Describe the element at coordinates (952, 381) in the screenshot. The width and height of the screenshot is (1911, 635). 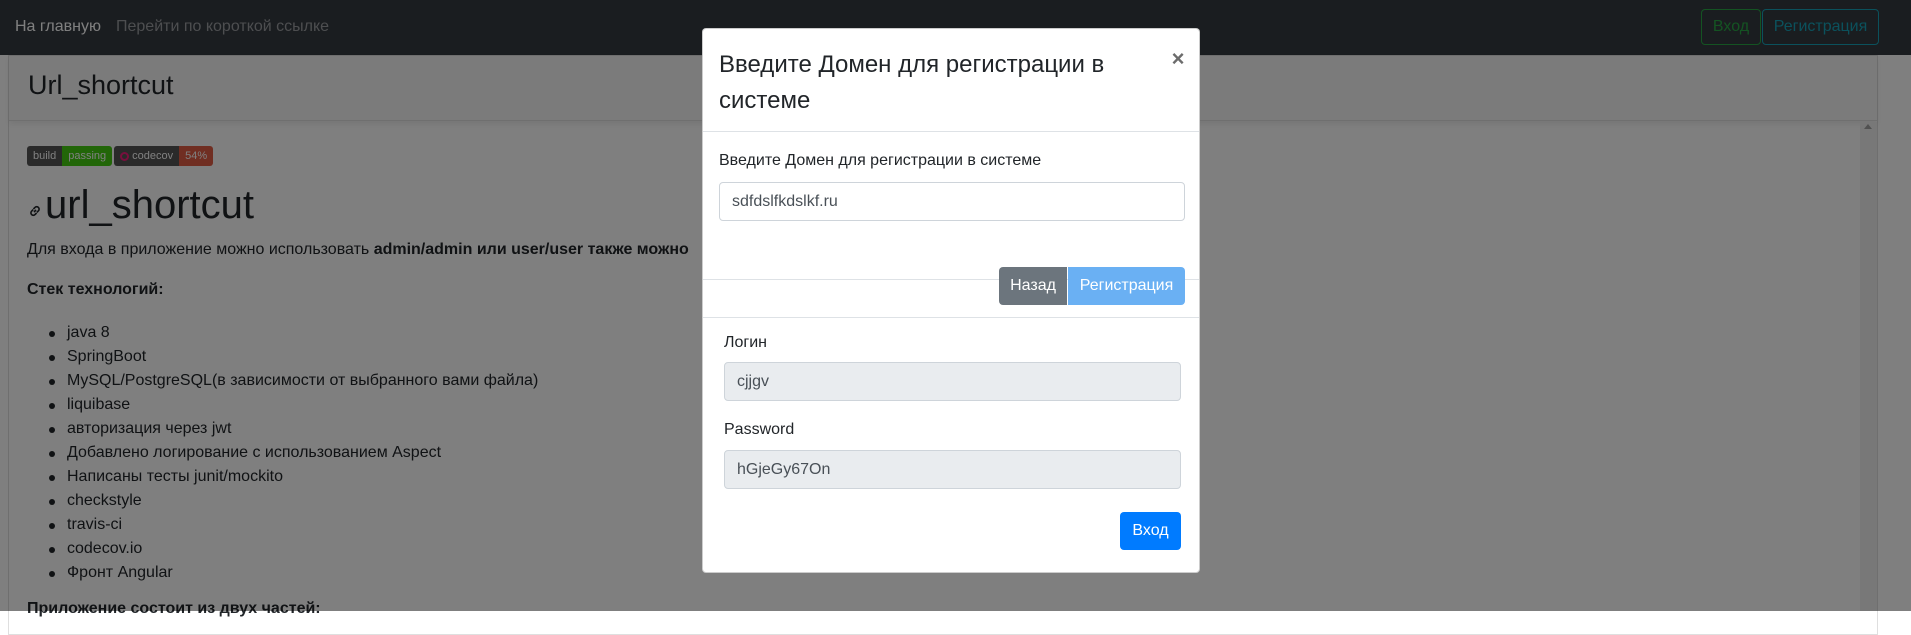
I see `login-field: cjjgv` at that location.